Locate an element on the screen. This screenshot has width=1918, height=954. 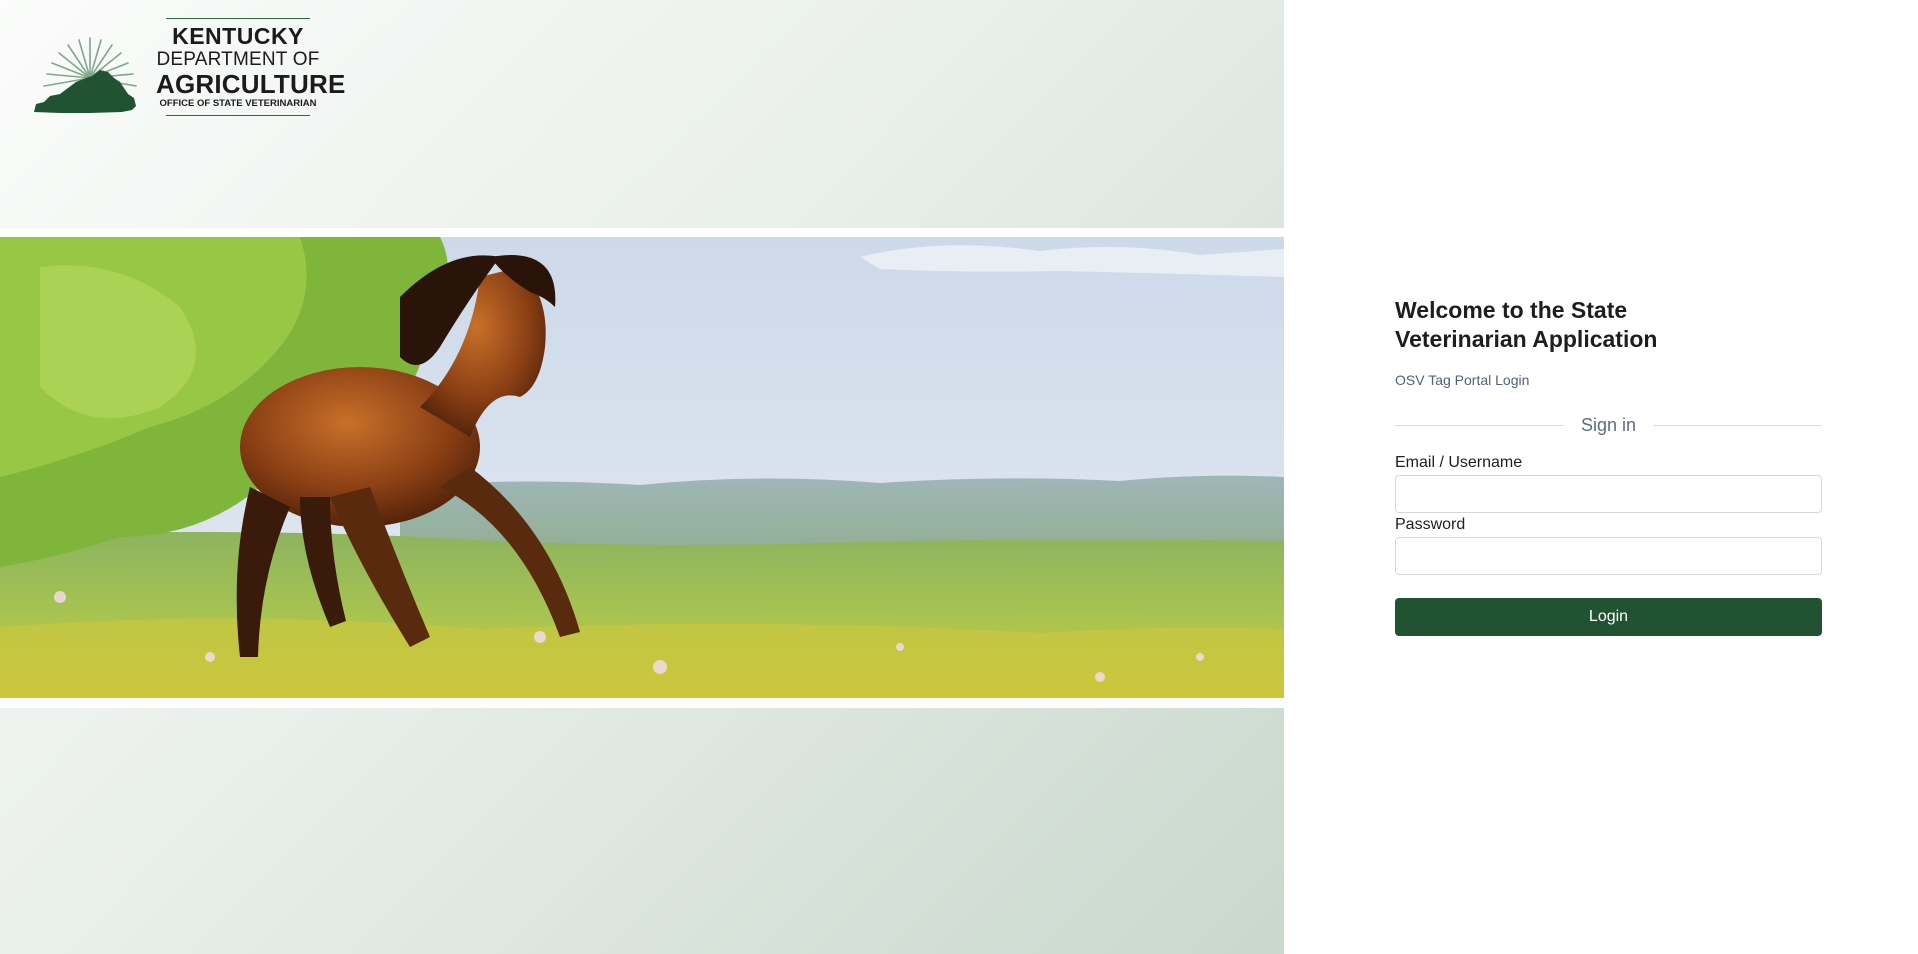
logo-kentucky: KENTUCKY is located at coordinates (238, 36).